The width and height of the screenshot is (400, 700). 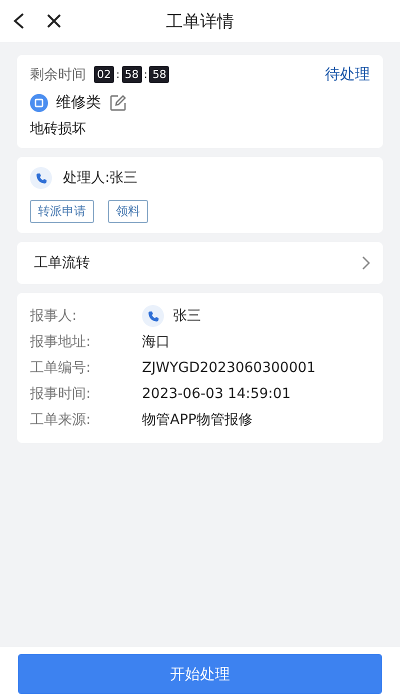 I want to click on field-value: ZJWYGD2023060300001, so click(x=229, y=368).